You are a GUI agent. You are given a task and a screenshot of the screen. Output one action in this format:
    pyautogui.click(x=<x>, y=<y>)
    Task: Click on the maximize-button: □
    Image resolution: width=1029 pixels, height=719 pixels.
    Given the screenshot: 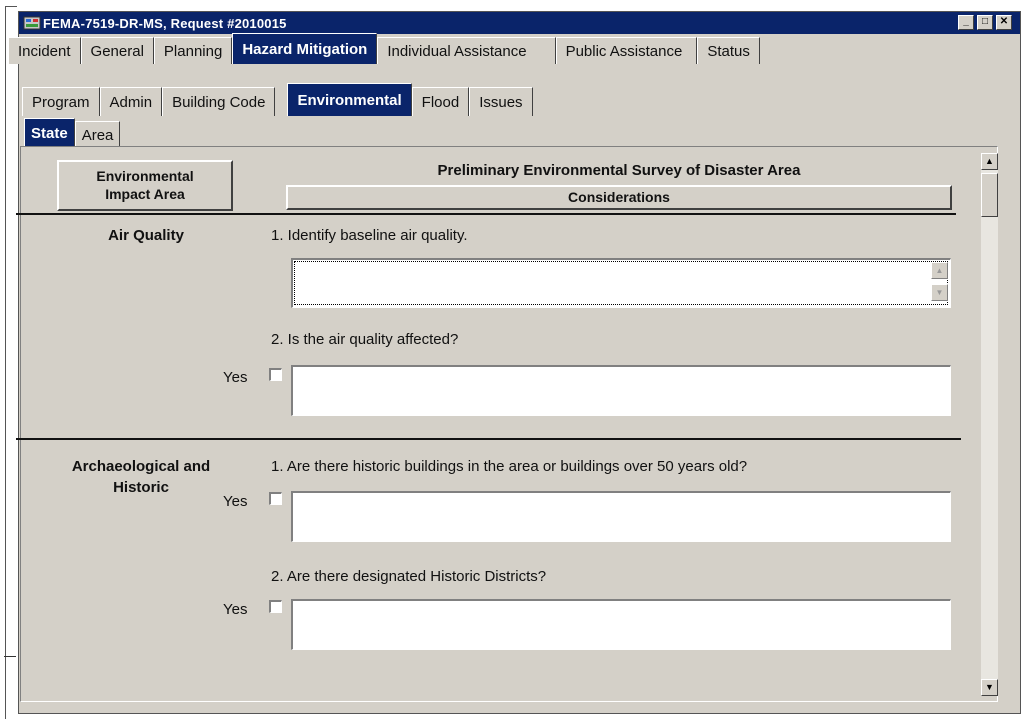 What is the action you would take?
    pyautogui.click(x=985, y=22)
    